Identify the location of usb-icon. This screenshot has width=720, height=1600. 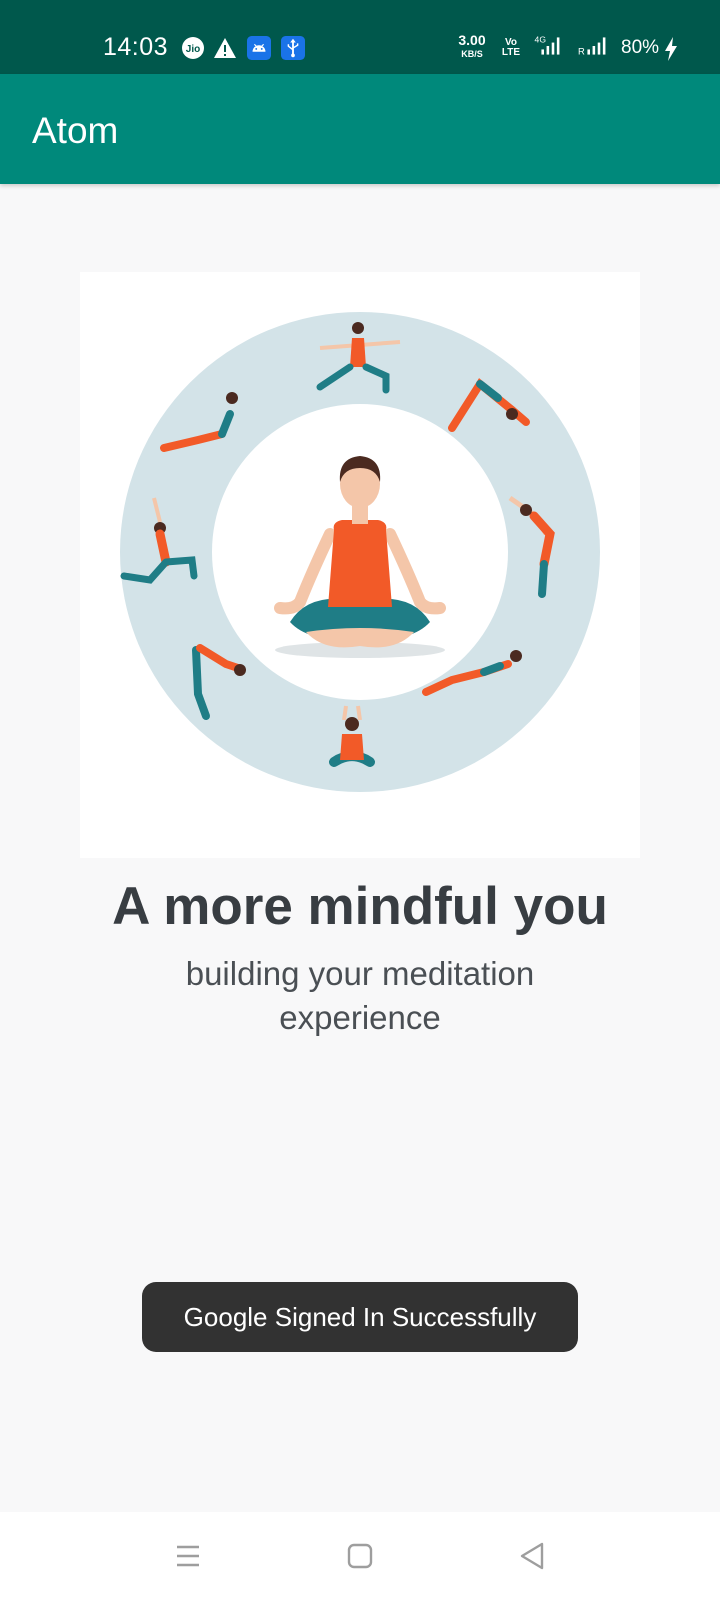
(293, 48).